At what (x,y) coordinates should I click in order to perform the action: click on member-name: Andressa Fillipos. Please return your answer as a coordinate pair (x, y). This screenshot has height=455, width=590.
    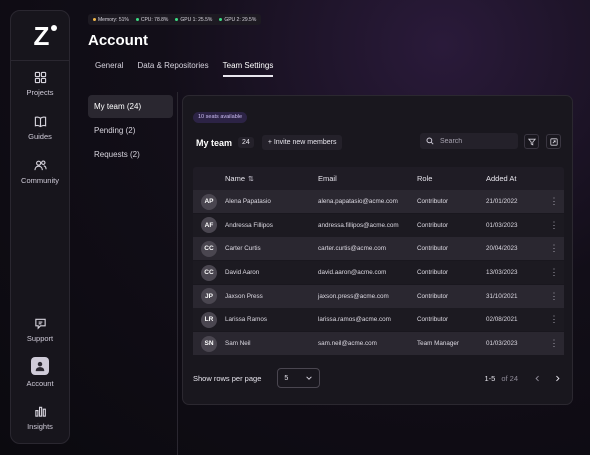
    Looking at the image, I should click on (249, 225).